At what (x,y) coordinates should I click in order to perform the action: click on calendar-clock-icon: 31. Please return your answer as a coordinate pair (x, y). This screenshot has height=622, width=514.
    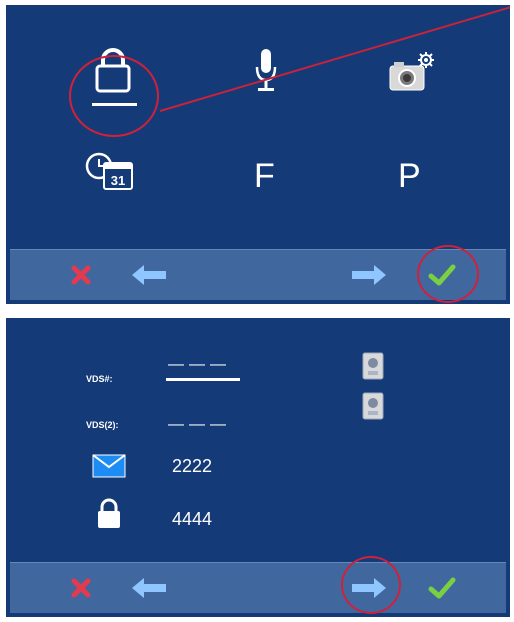
    Looking at the image, I should click on (112, 172).